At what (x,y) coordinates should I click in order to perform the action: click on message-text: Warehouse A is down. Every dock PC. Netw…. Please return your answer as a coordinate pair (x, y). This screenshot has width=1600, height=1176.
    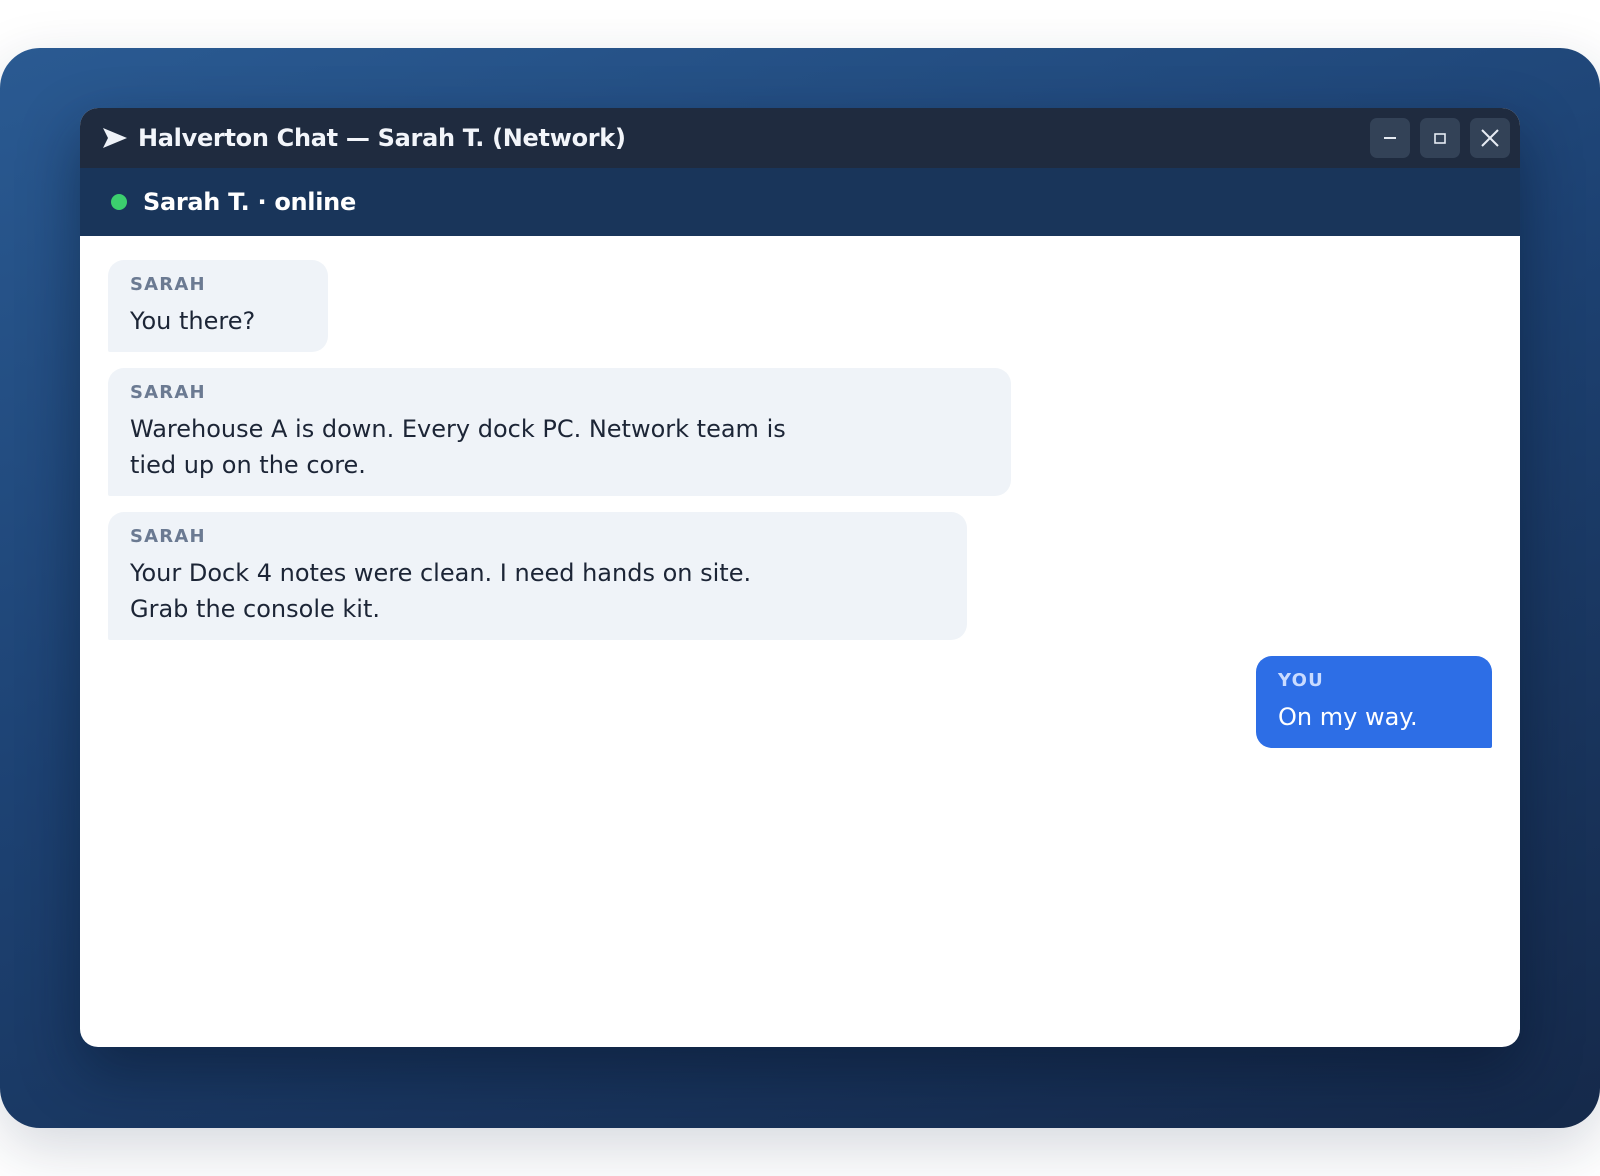
    Looking at the image, I should click on (458, 447).